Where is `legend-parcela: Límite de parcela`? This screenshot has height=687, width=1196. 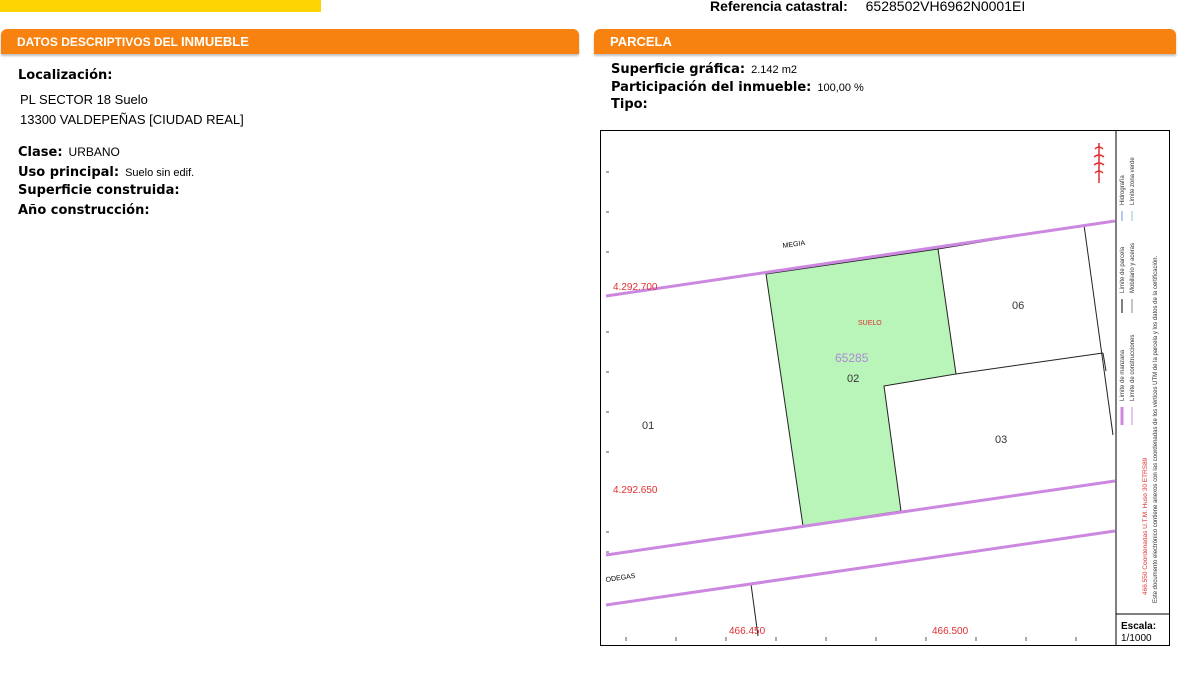
legend-parcela: Límite de parcela is located at coordinates (1123, 269).